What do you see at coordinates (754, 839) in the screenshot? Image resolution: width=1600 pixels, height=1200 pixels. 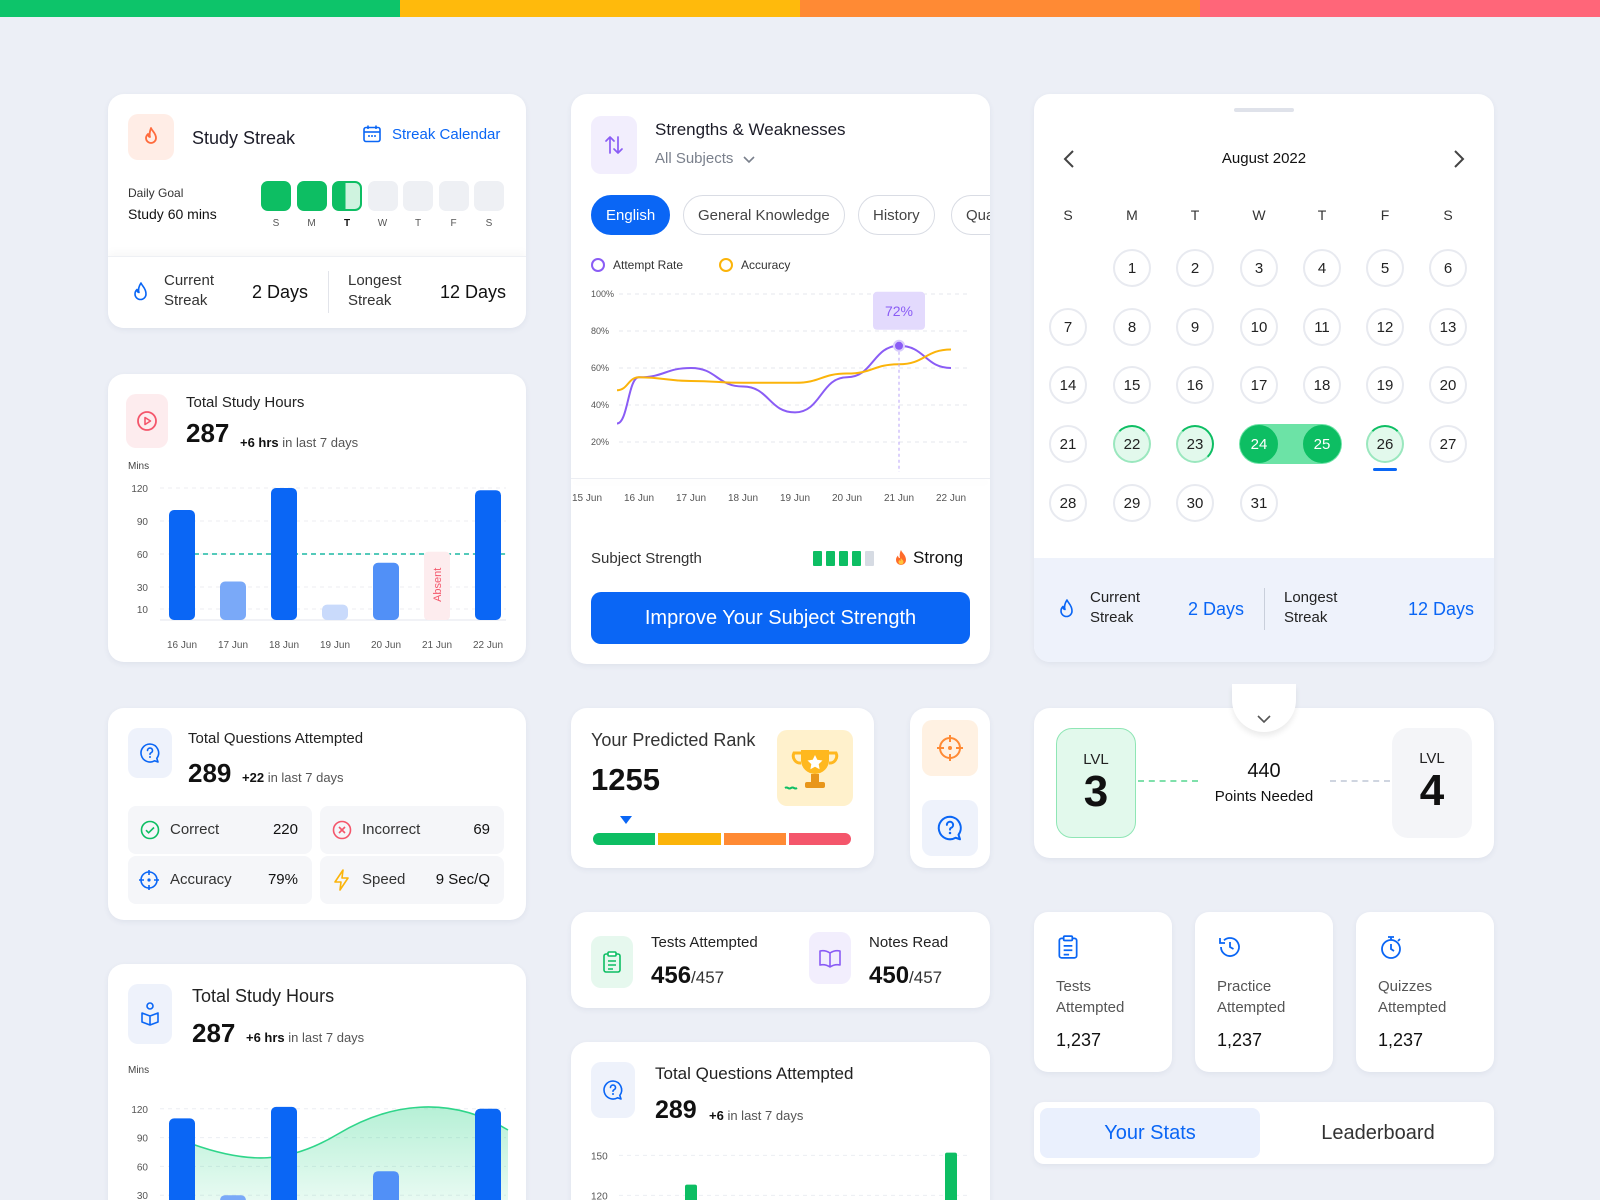 I see `rank-segment-orange` at bounding box center [754, 839].